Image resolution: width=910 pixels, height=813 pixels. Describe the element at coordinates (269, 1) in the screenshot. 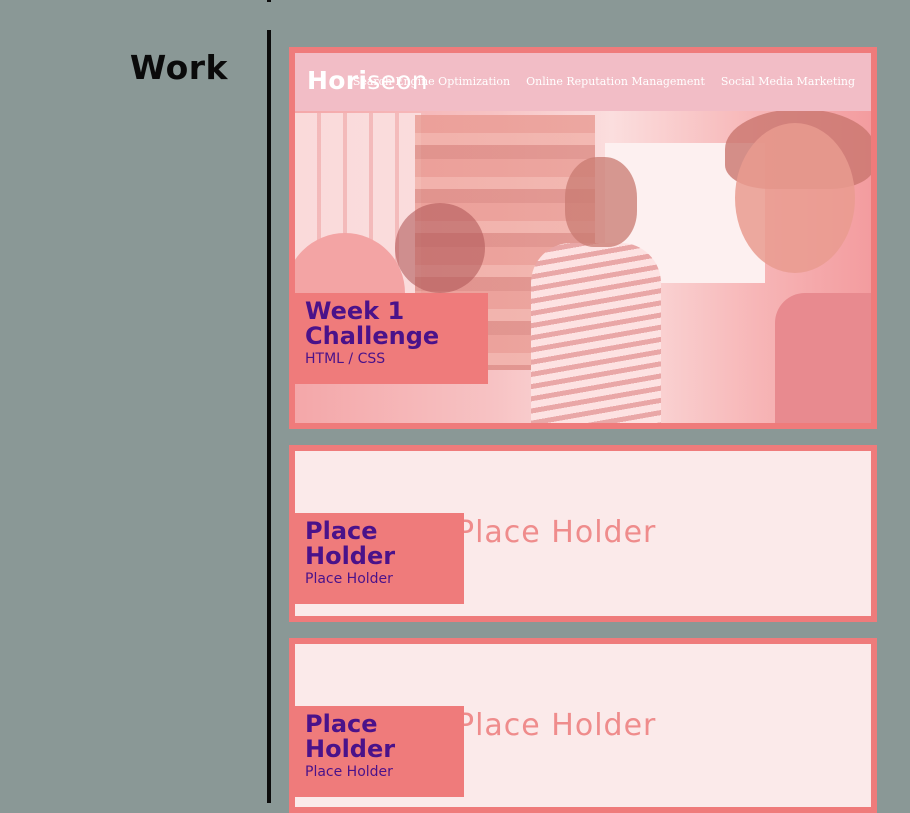

I see `top-divider-tick` at that location.